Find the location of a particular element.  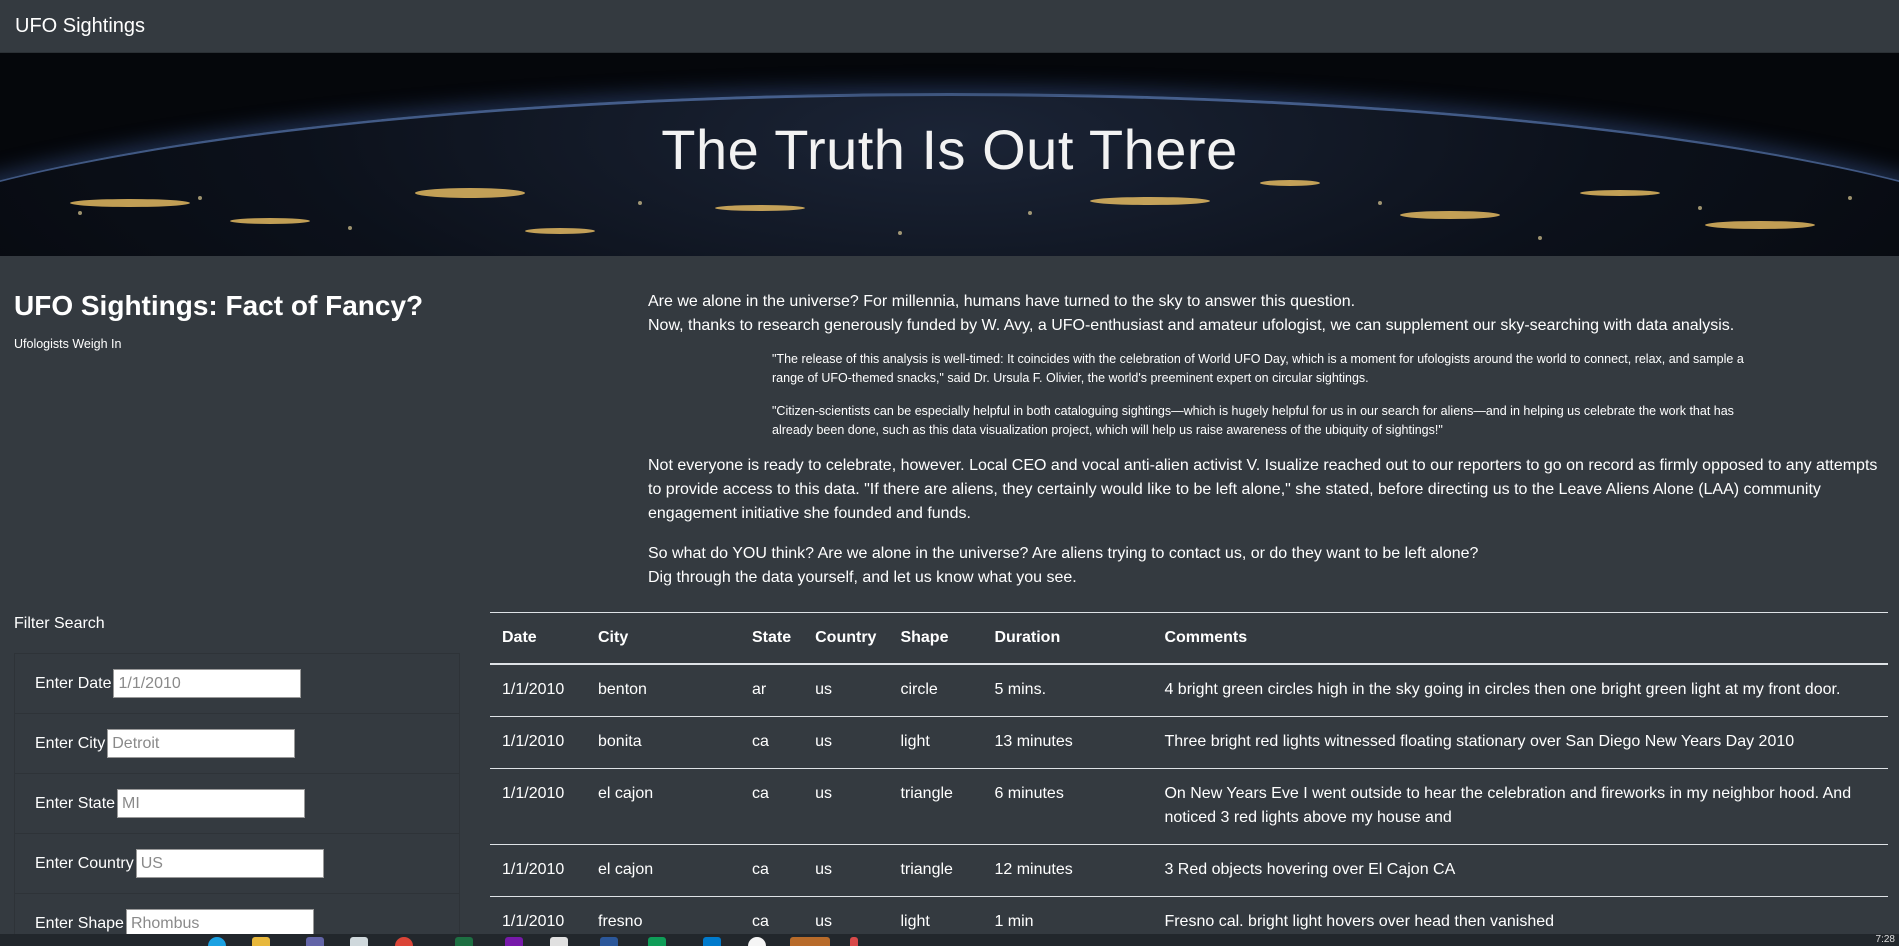

cell-duration: 6 minutes is located at coordinates (1067, 806).